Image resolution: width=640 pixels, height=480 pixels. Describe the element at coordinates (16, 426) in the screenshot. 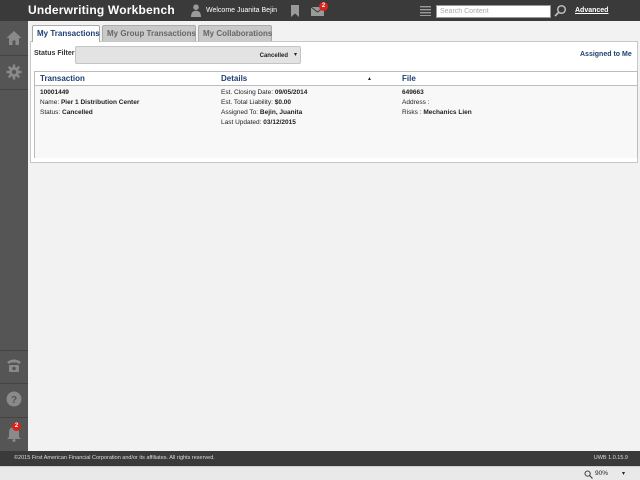

I see `notification-badge: 2` at that location.